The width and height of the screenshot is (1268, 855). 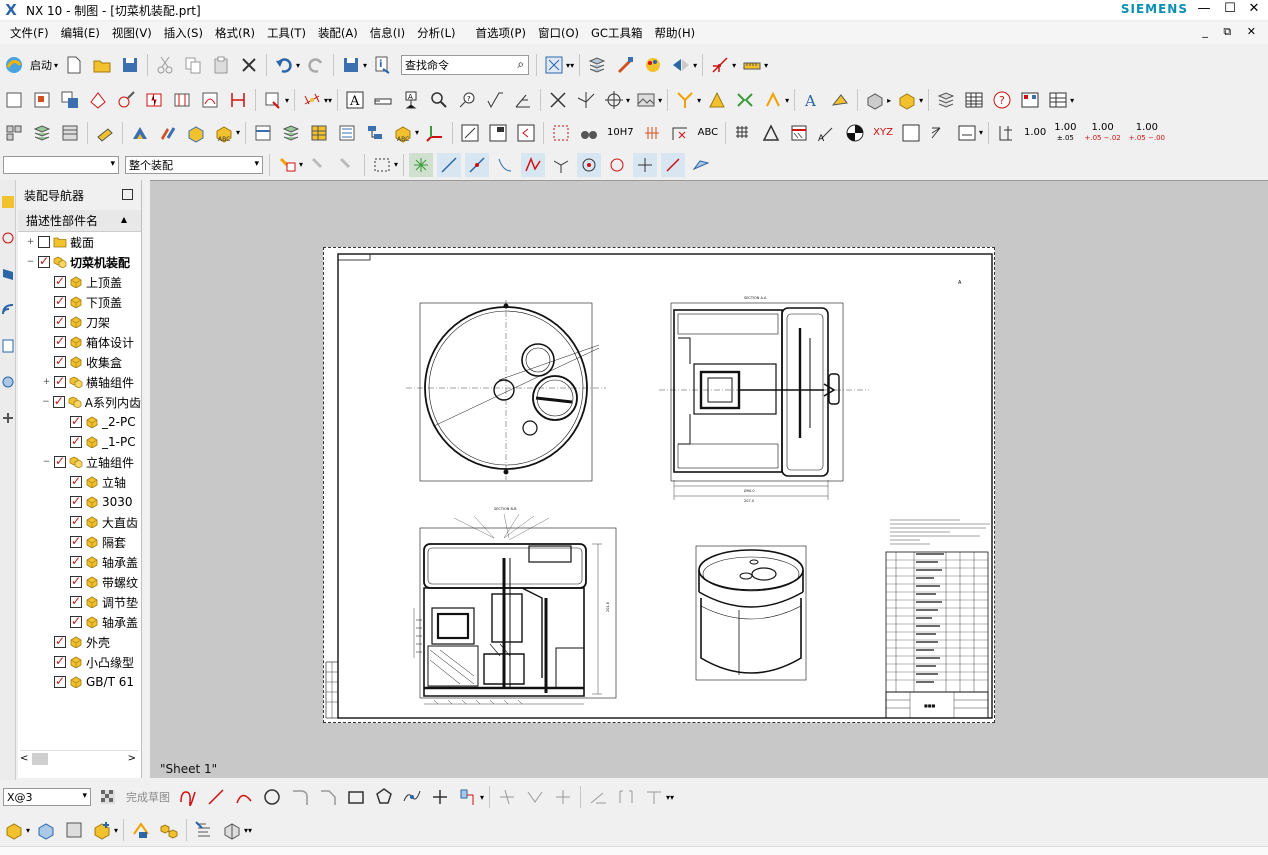 I want to click on table-icon, so click(x=974, y=100).